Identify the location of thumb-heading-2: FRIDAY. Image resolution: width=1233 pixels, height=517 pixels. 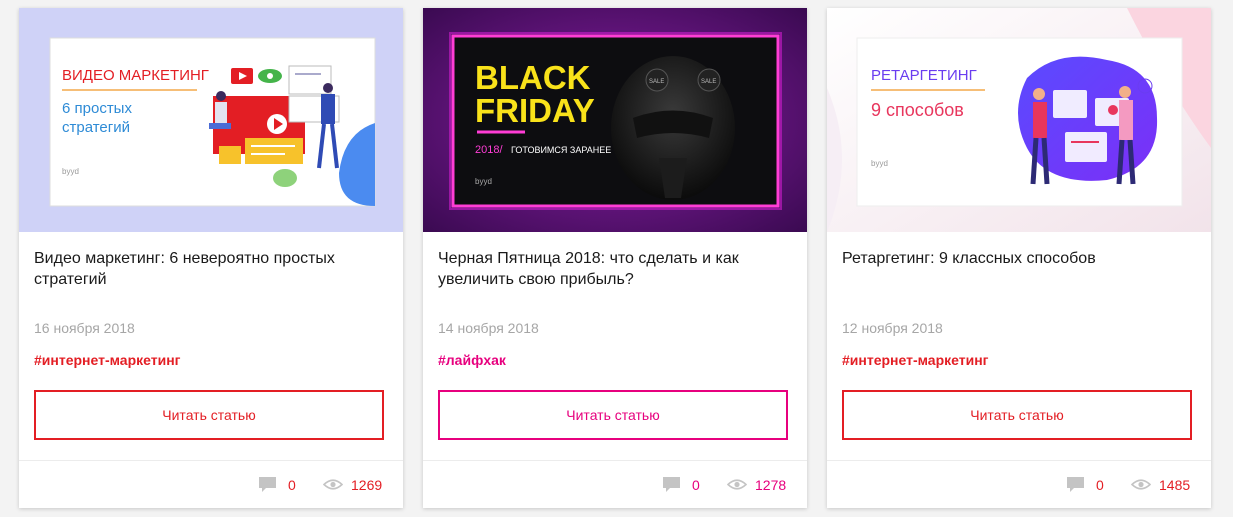
(535, 110).